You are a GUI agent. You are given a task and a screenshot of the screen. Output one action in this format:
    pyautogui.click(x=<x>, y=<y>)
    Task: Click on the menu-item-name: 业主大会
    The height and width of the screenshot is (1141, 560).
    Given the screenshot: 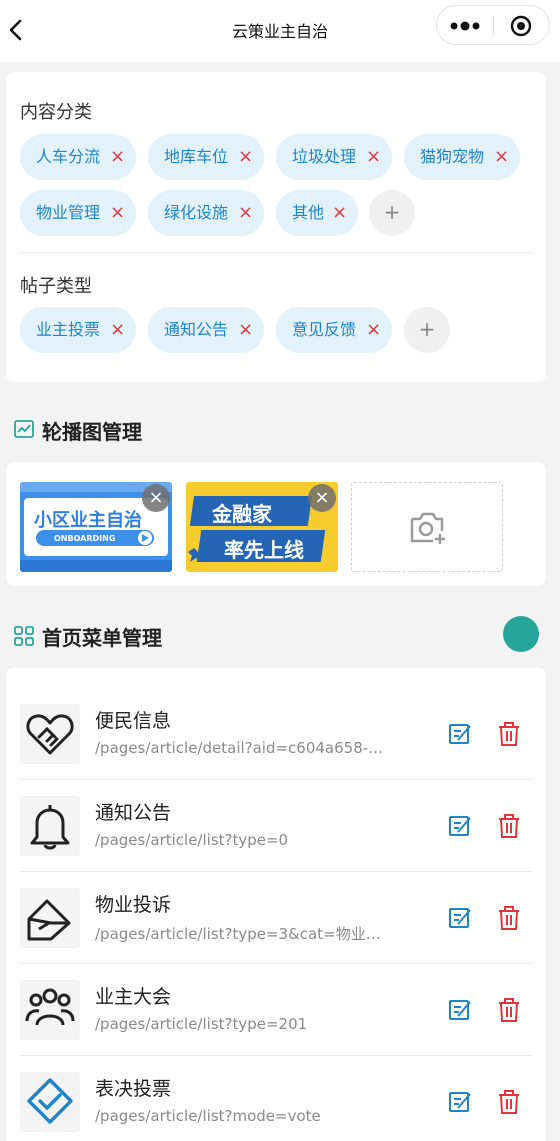 What is the action you would take?
    pyautogui.click(x=133, y=997)
    